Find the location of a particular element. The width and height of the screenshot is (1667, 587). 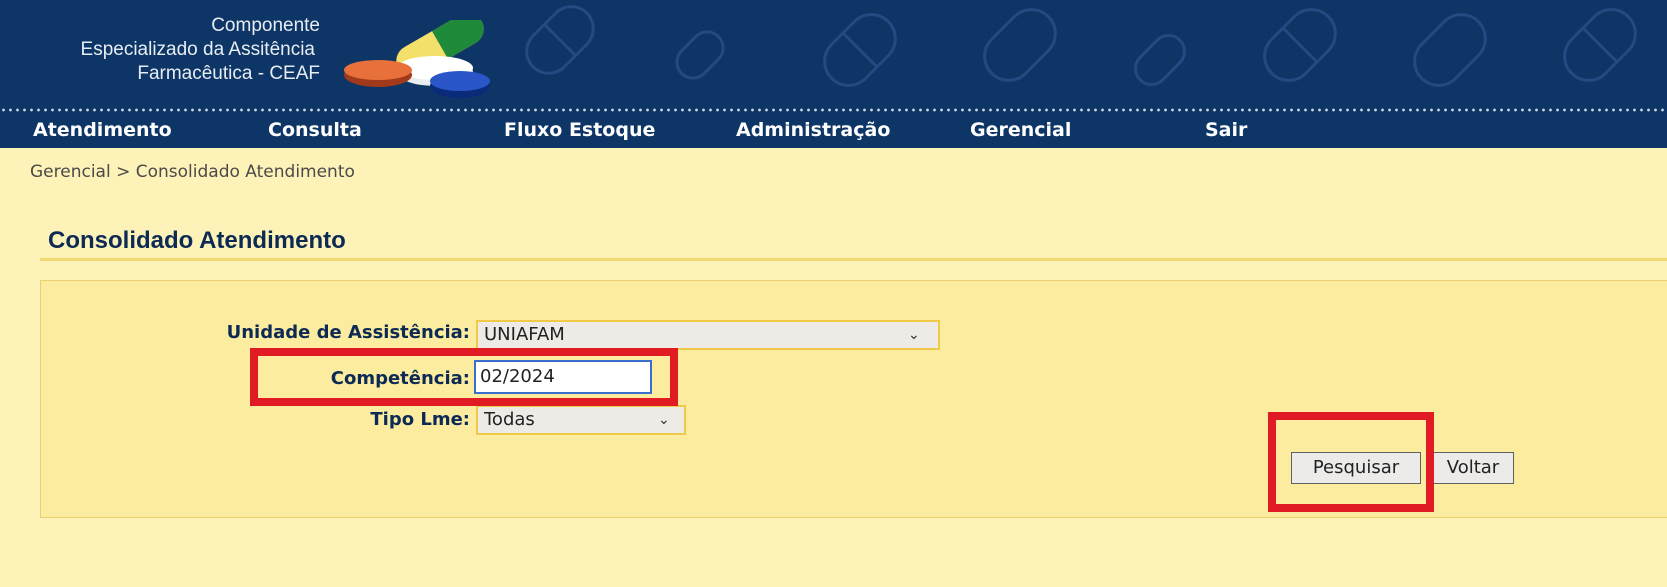

tipo-lme-select: Todas ⌄ is located at coordinates (581, 420).